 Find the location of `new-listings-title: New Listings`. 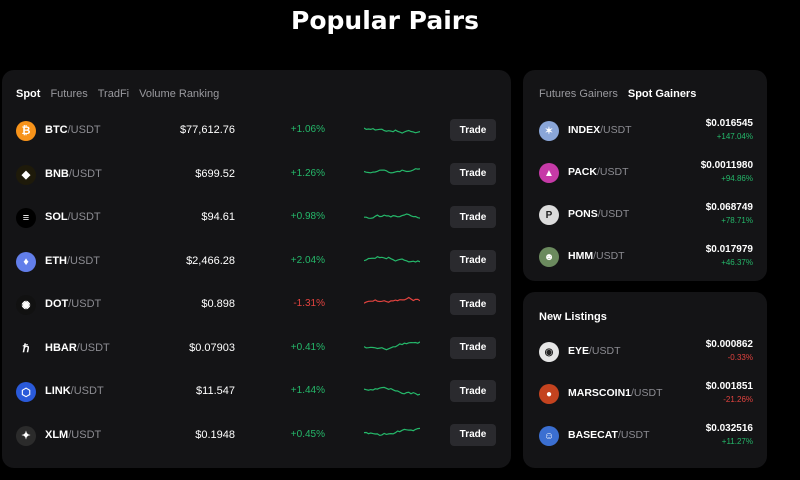

new-listings-title: New Listings is located at coordinates (573, 317).